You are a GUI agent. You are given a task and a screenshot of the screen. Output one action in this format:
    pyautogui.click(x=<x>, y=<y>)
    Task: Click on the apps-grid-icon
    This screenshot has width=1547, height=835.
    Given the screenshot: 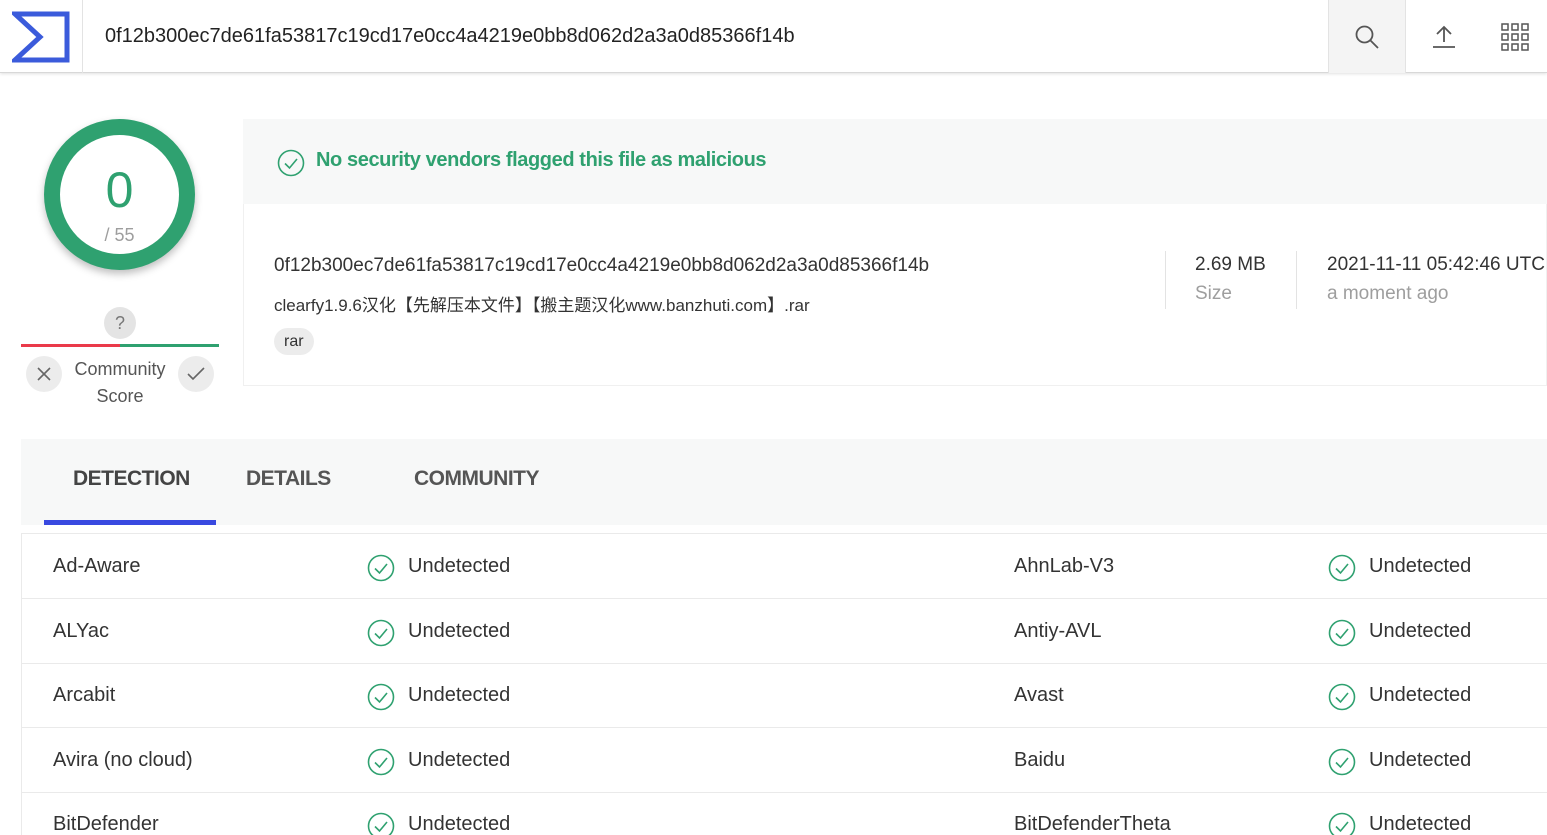 What is the action you would take?
    pyautogui.click(x=1514, y=36)
    